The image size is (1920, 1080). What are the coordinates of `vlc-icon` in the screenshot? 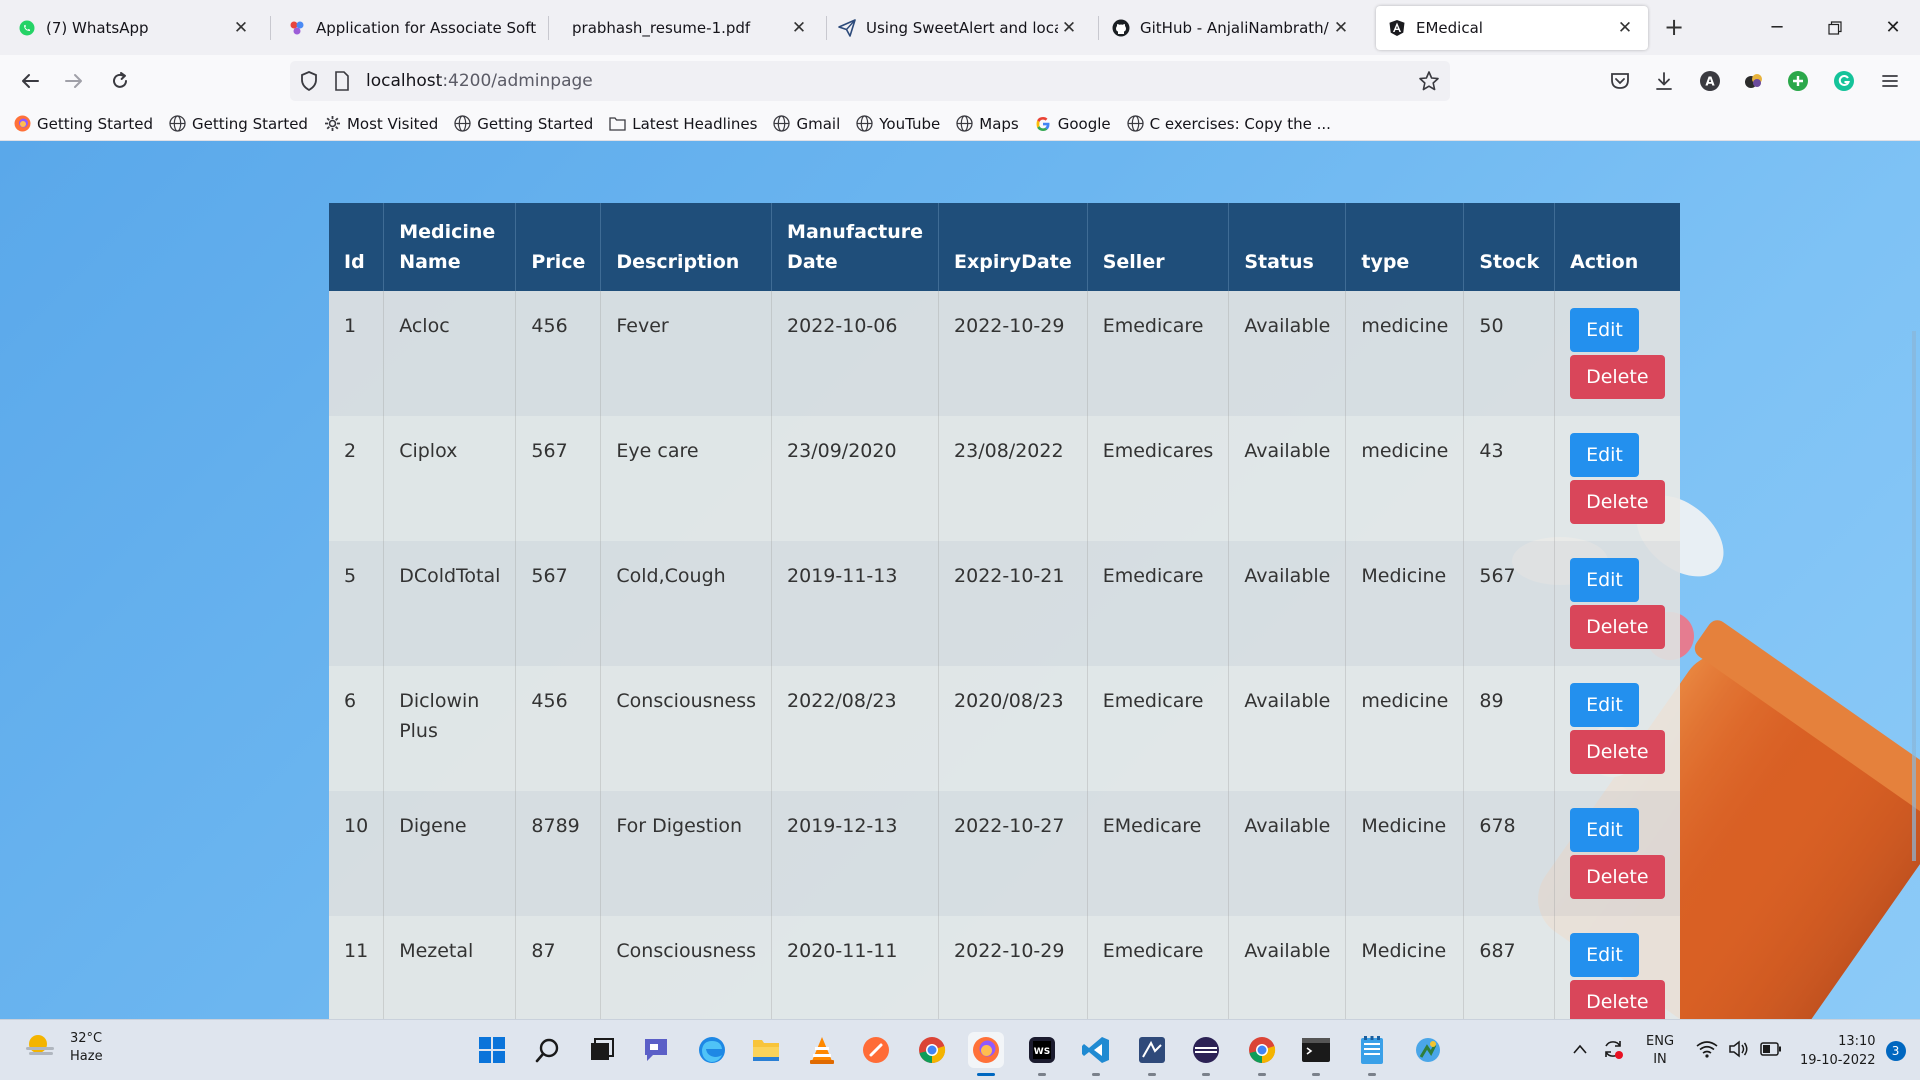 It's located at (822, 1050).